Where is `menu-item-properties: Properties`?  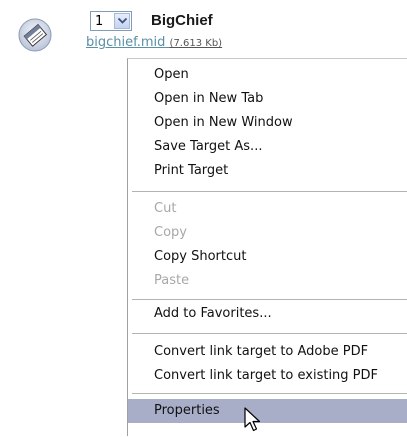 menu-item-properties: Properties is located at coordinates (267, 411).